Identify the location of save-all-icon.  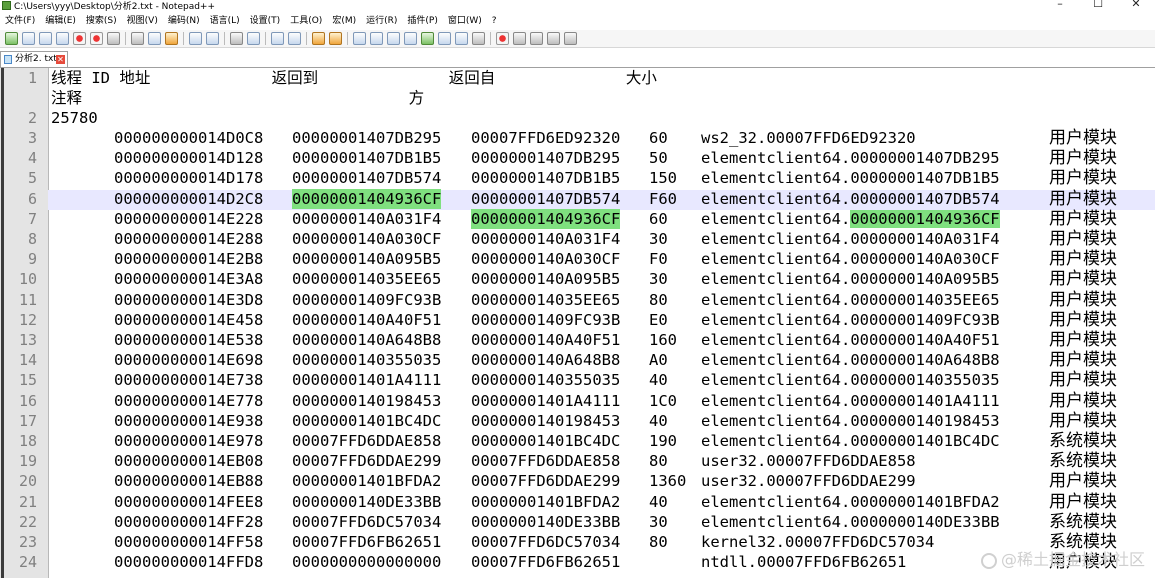
(62, 38).